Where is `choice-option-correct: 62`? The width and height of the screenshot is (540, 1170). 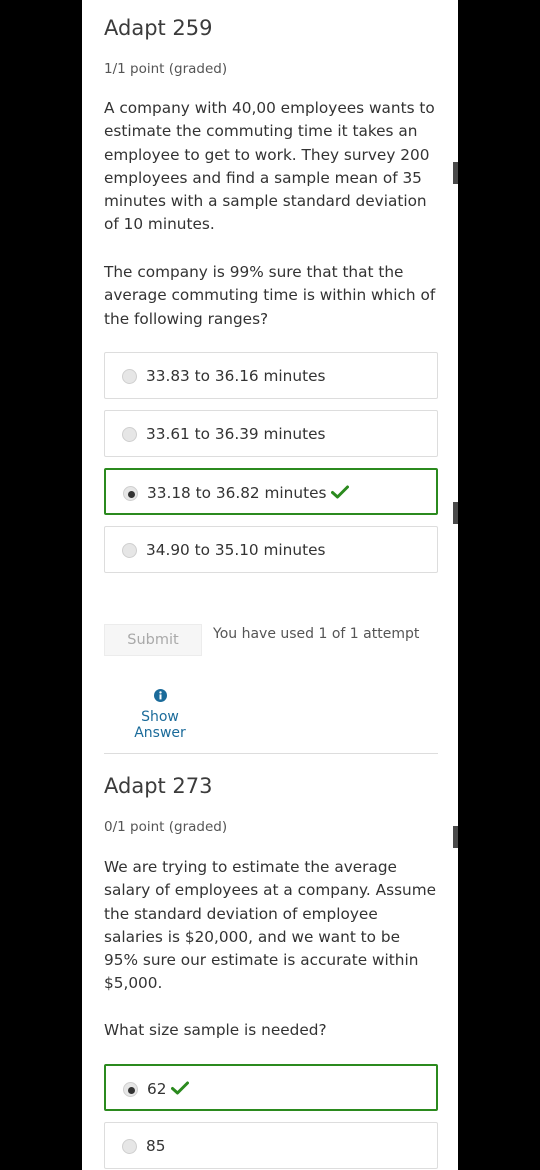 choice-option-correct: 62 is located at coordinates (271, 1087).